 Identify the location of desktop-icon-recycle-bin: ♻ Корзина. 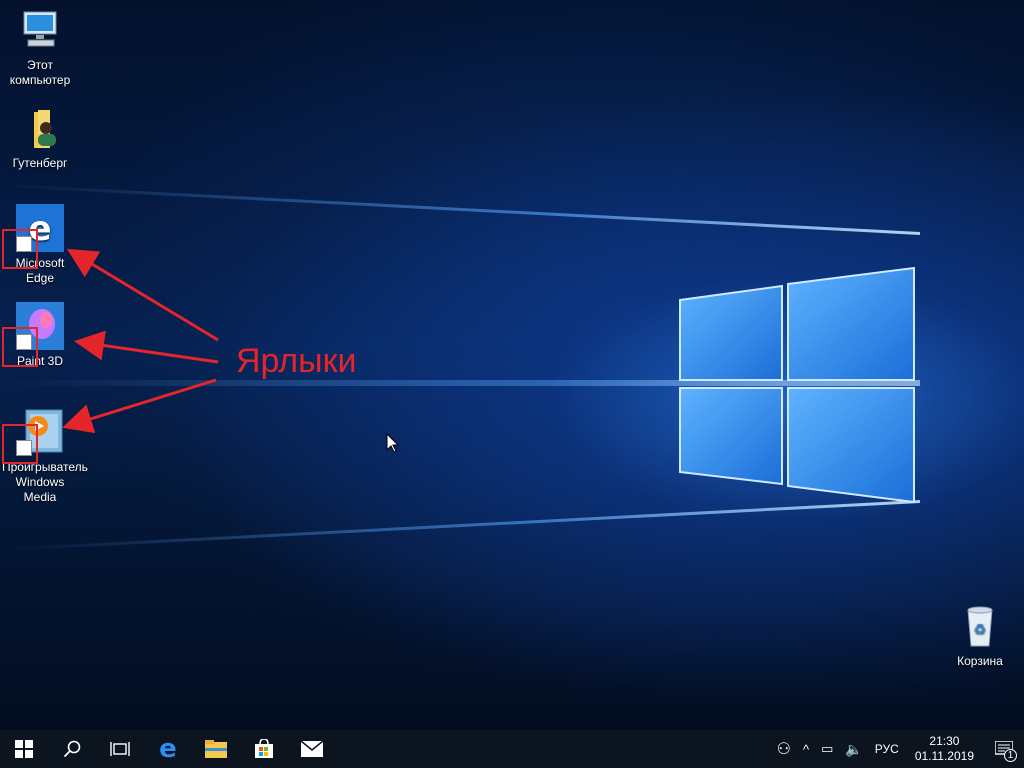
(980, 635).